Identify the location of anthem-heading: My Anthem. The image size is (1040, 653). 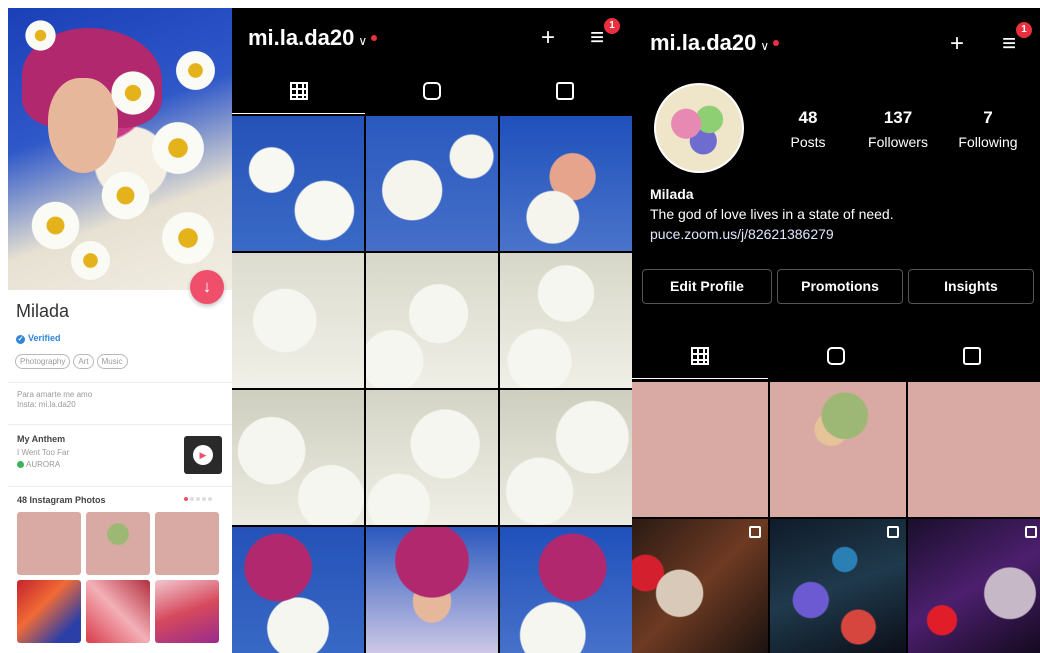
(41, 439).